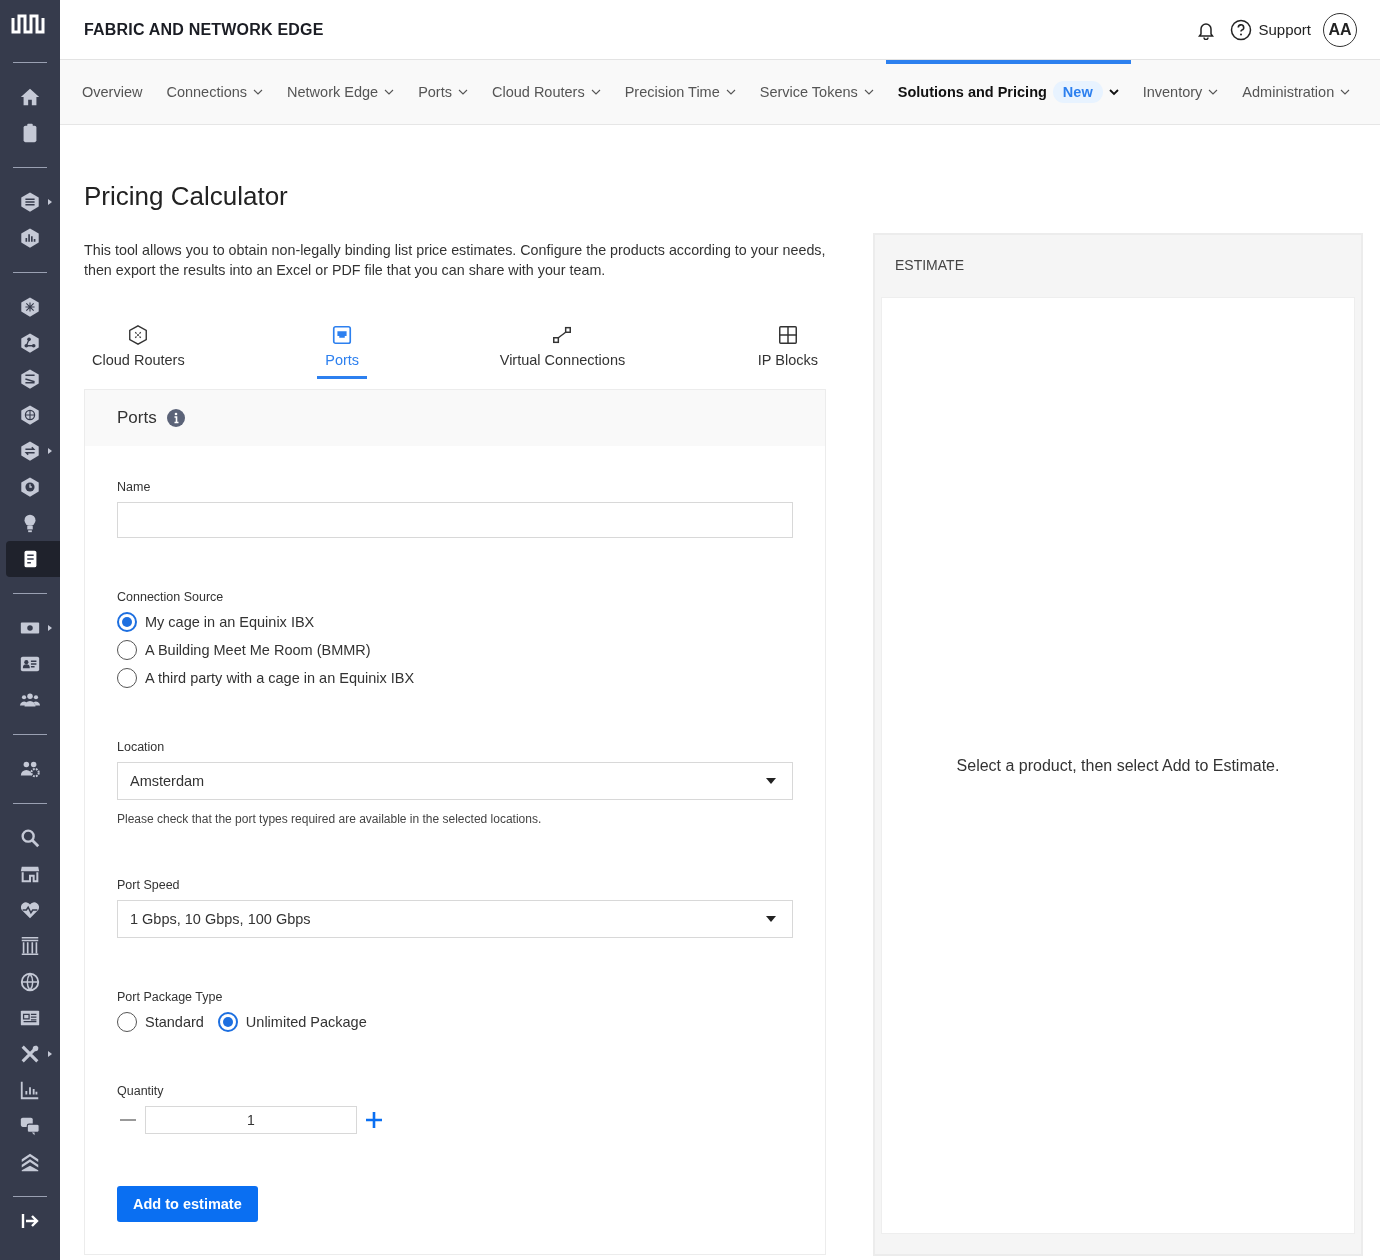 The height and width of the screenshot is (1260, 1380). What do you see at coordinates (30, 1162) in the screenshot?
I see `chevrons-up-icon` at bounding box center [30, 1162].